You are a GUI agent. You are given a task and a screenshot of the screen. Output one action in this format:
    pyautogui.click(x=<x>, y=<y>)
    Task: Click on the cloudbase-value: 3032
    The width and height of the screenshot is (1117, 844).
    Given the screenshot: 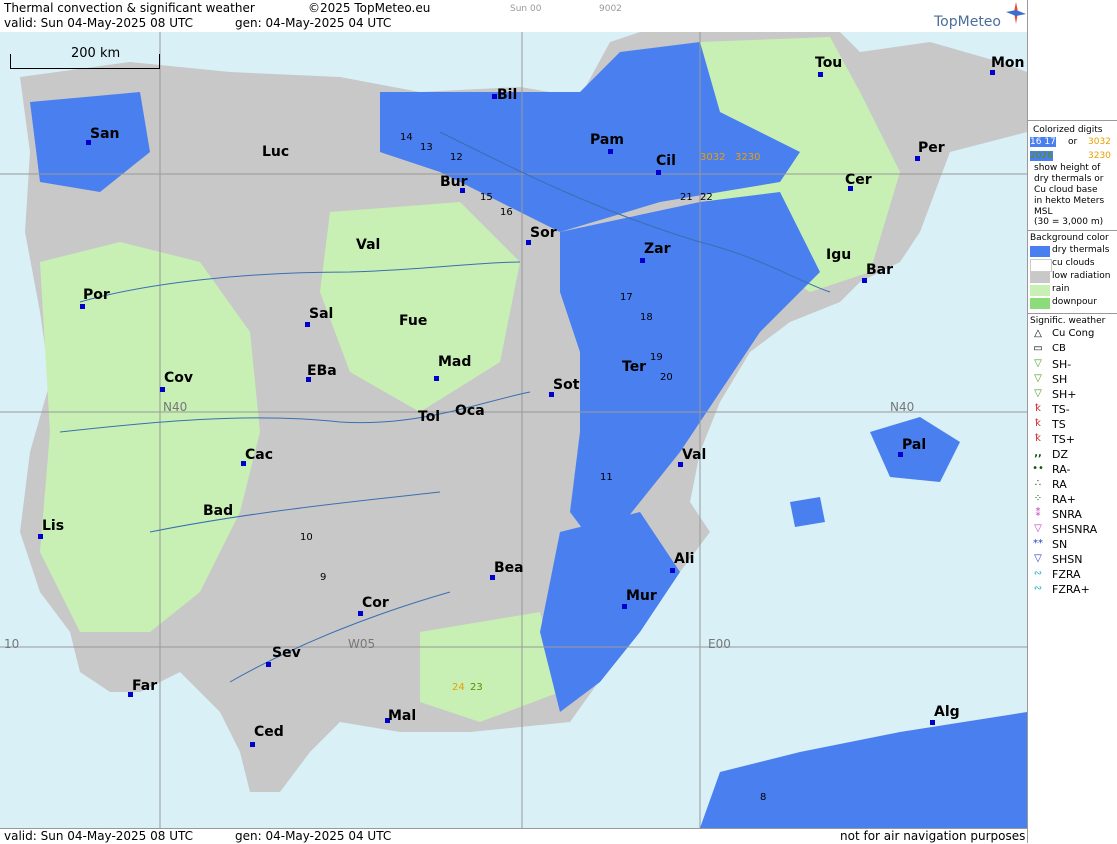 What is the action you would take?
    pyautogui.click(x=713, y=157)
    